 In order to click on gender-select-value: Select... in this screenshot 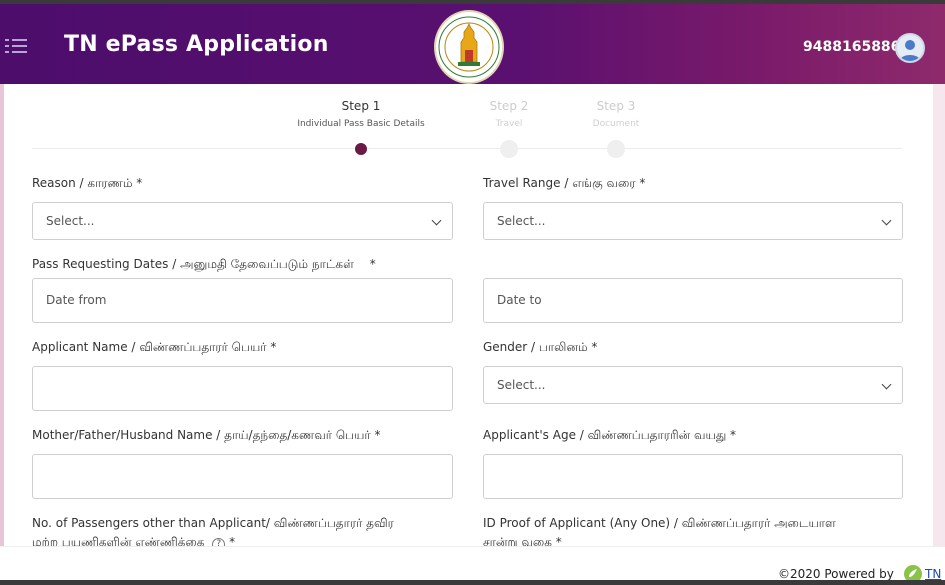, I will do `click(521, 385)`.